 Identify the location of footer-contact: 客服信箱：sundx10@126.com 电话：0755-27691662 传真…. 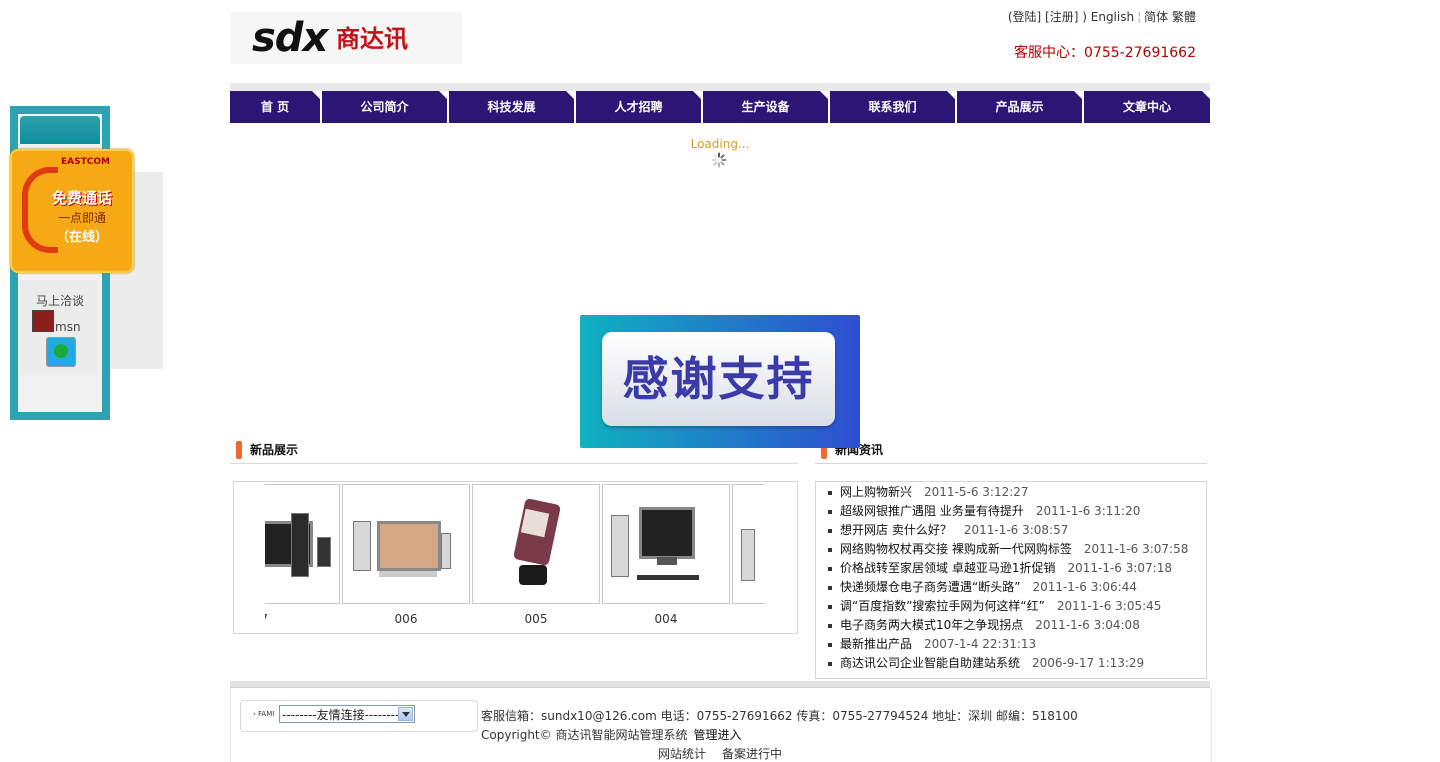
(779, 716).